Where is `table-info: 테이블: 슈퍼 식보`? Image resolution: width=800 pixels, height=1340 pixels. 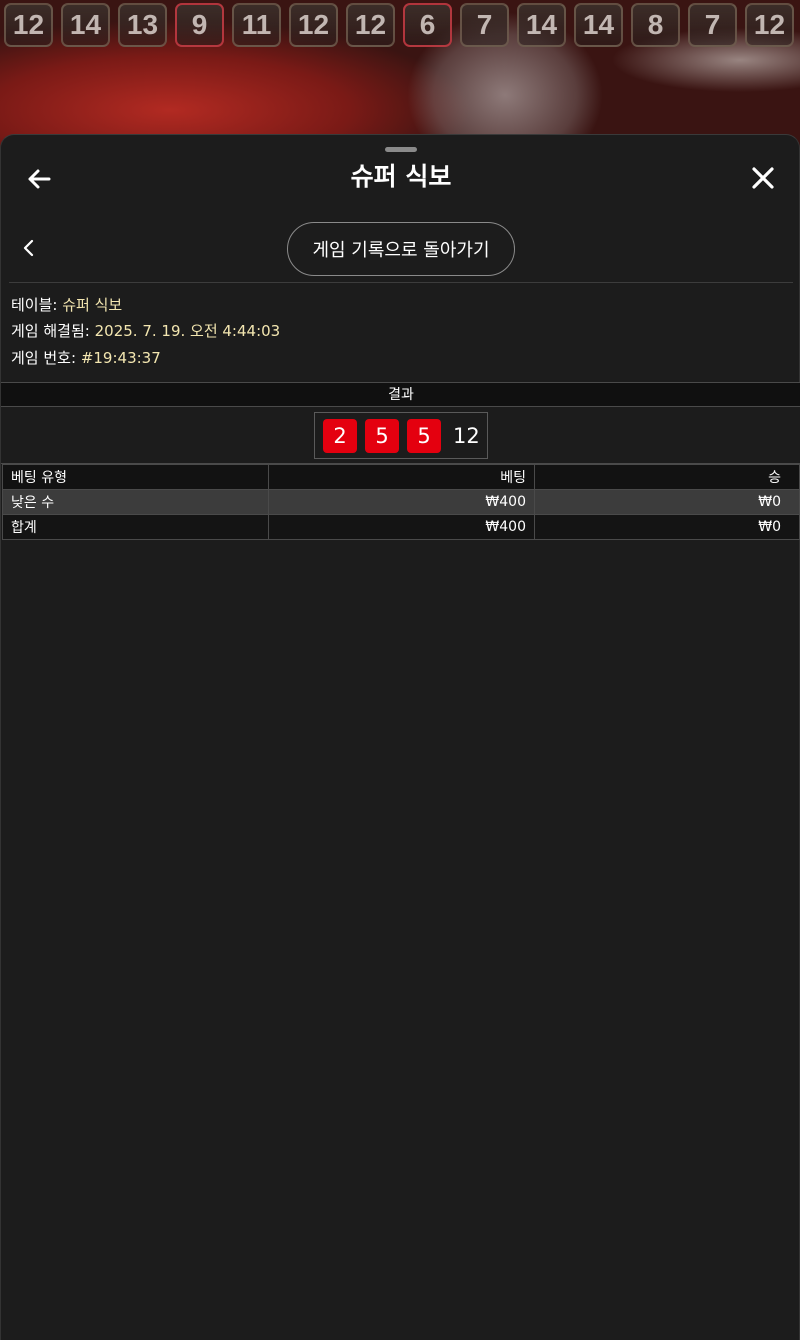
table-info: 테이블: 슈퍼 식보 is located at coordinates (66, 305).